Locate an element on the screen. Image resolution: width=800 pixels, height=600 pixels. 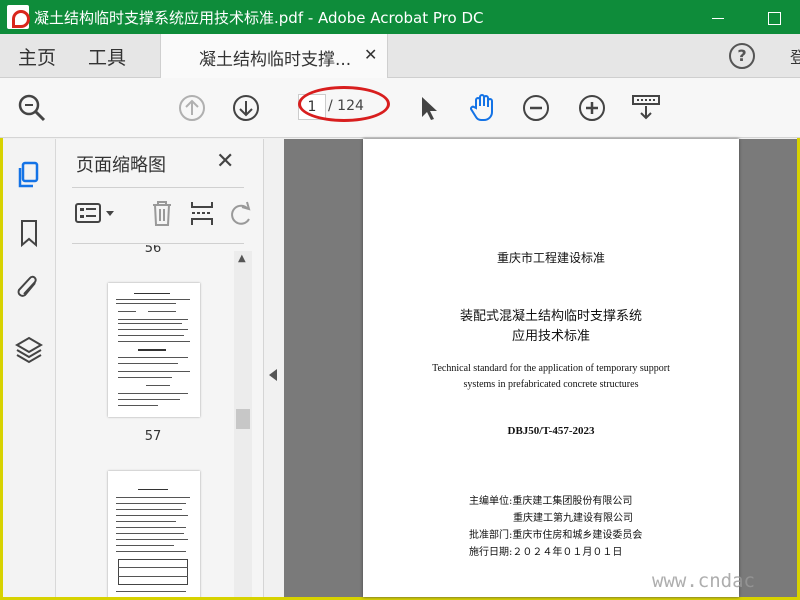
thumbnail-scrollbar: ▲ is located at coordinates (243, 424).